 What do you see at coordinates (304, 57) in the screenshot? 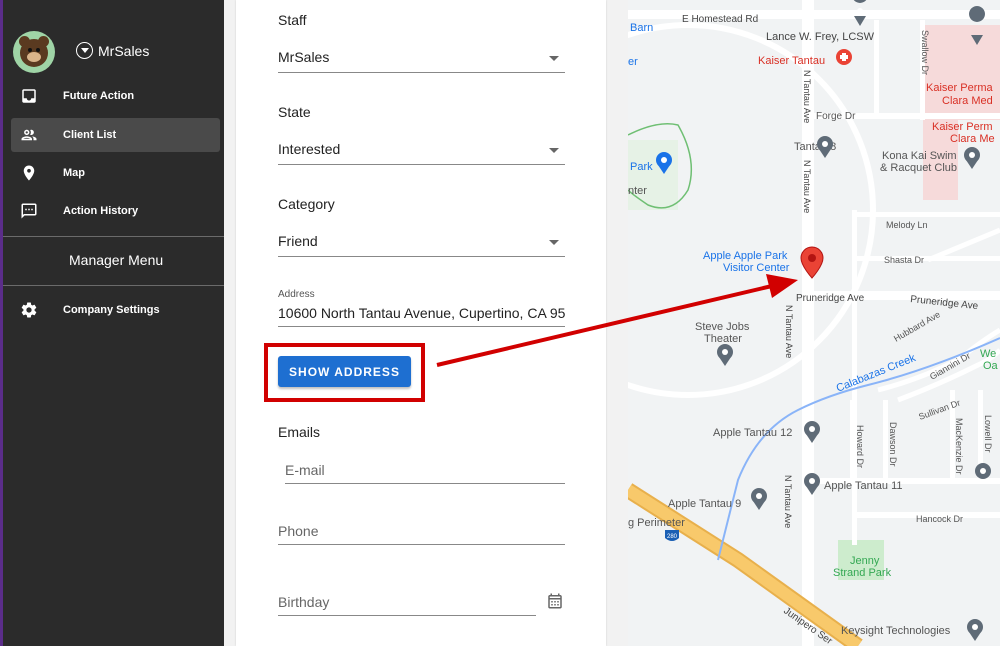
I see `staff-value: MrSales` at bounding box center [304, 57].